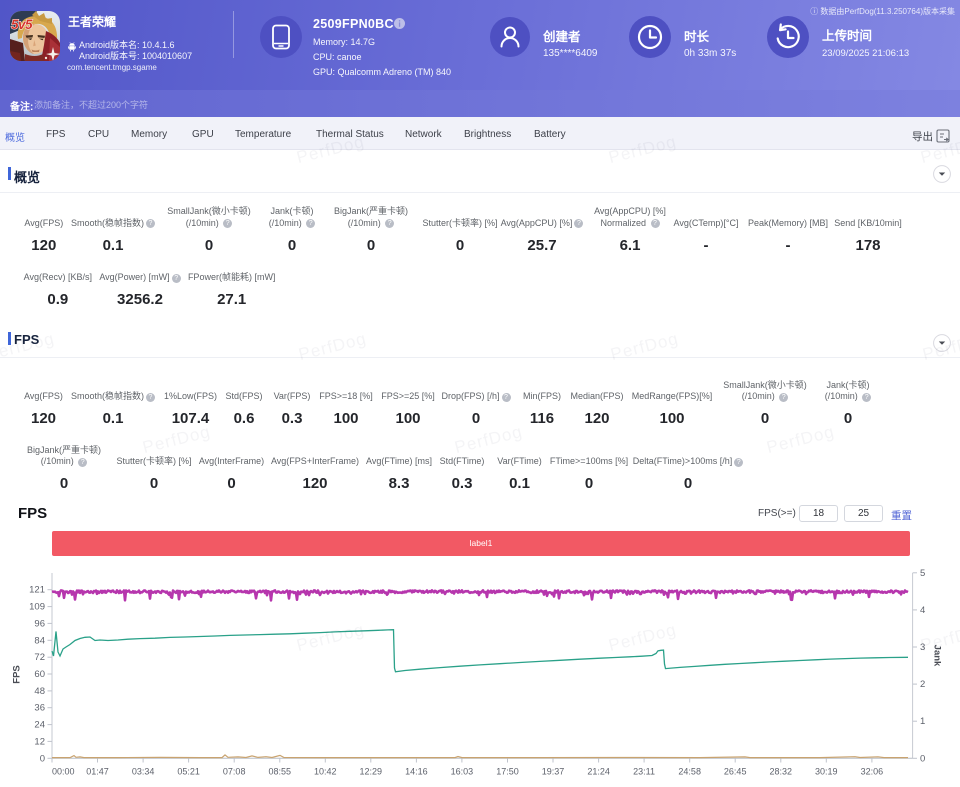  I want to click on svg-text: 23:11, so click(644, 772).